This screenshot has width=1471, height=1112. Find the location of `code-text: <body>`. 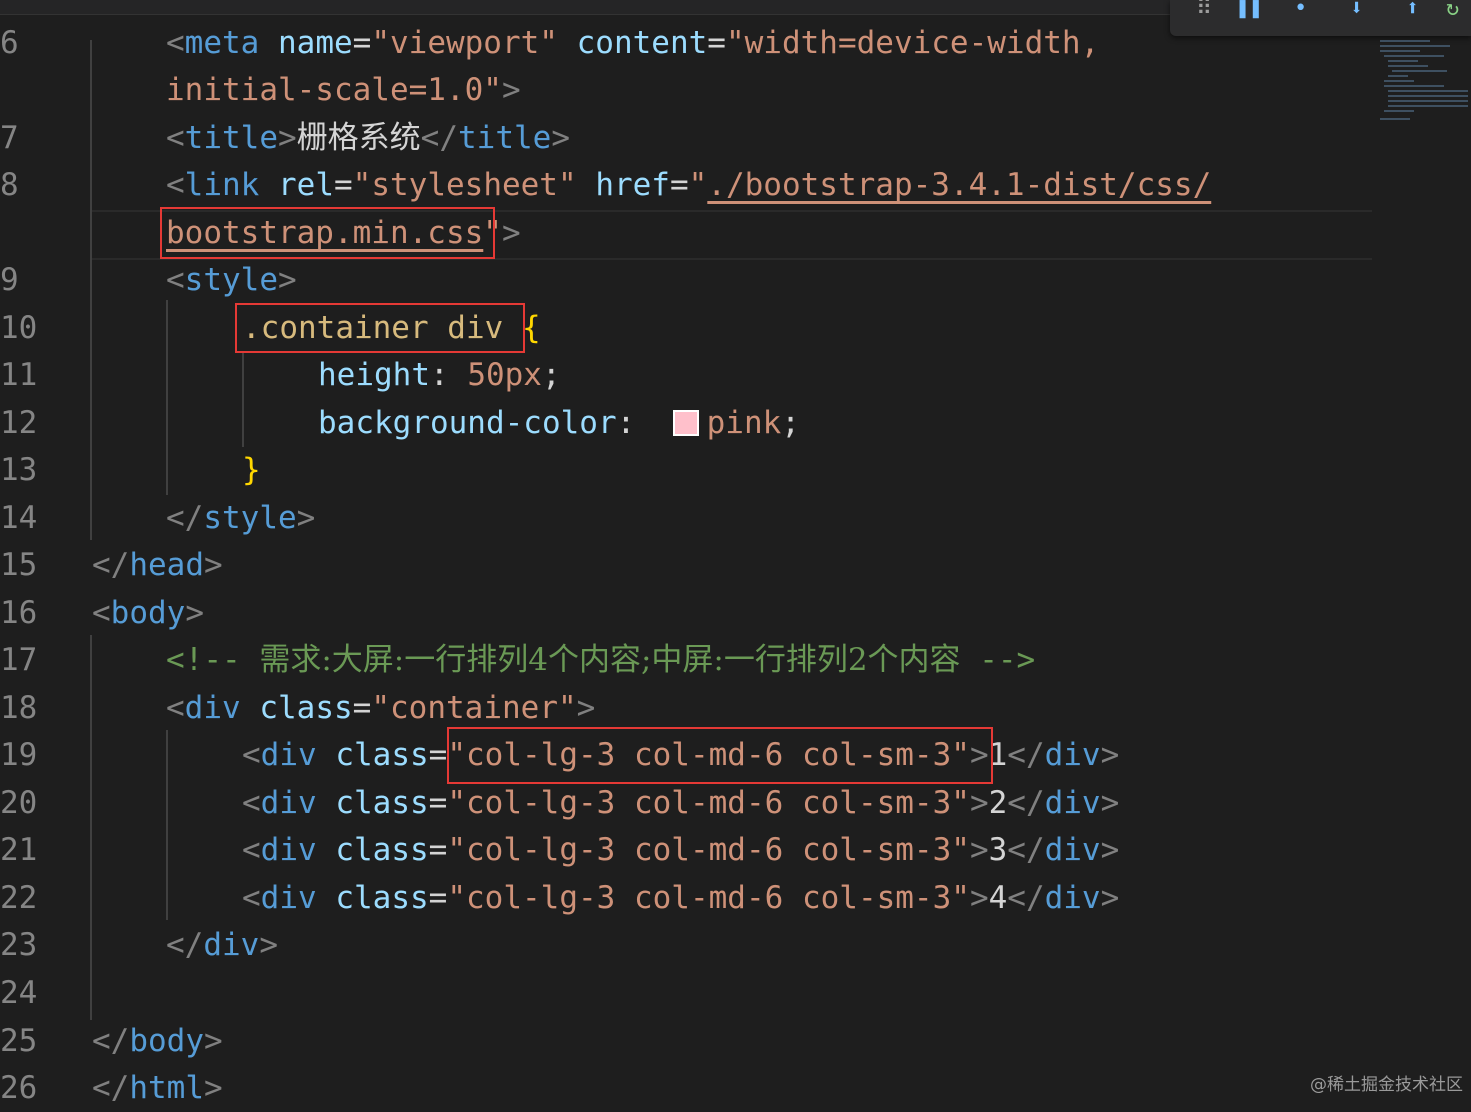

code-text: <body> is located at coordinates (148, 613).